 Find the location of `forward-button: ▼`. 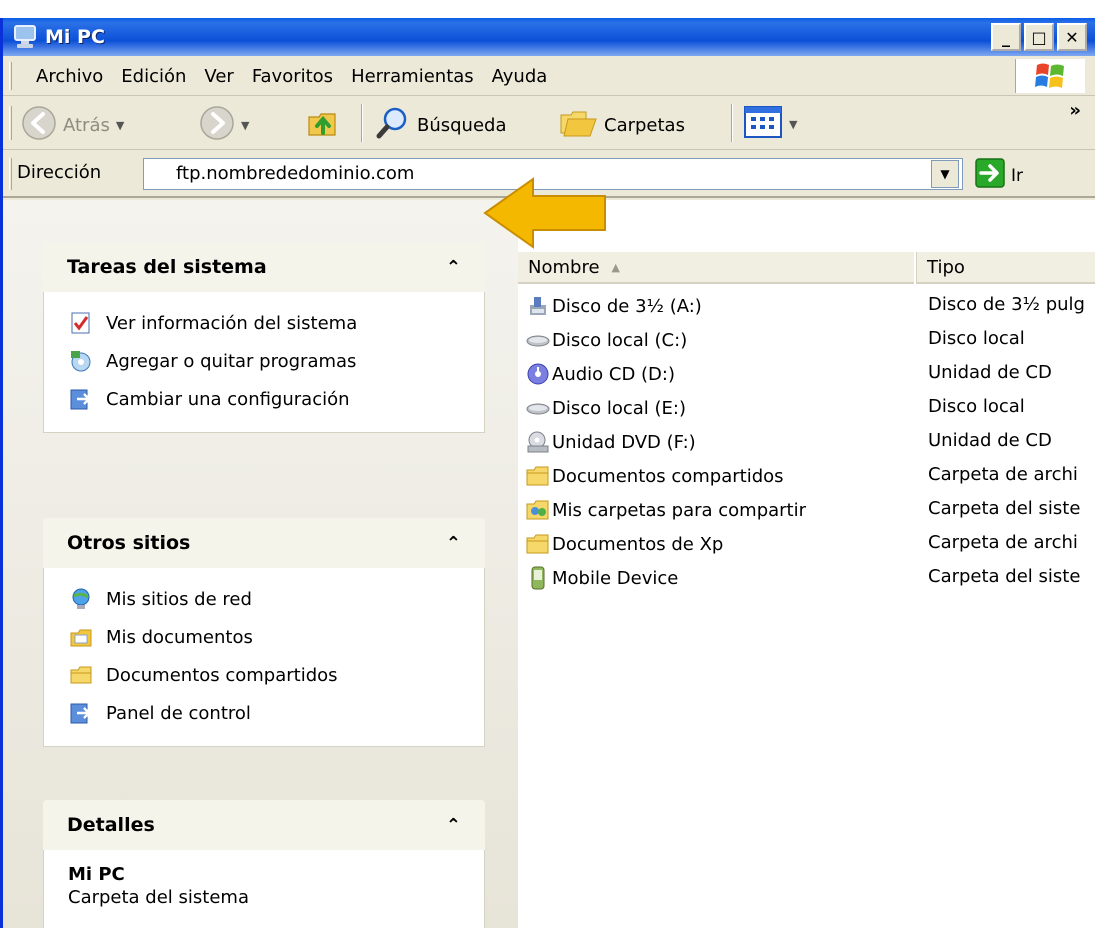

forward-button: ▼ is located at coordinates (224, 125).